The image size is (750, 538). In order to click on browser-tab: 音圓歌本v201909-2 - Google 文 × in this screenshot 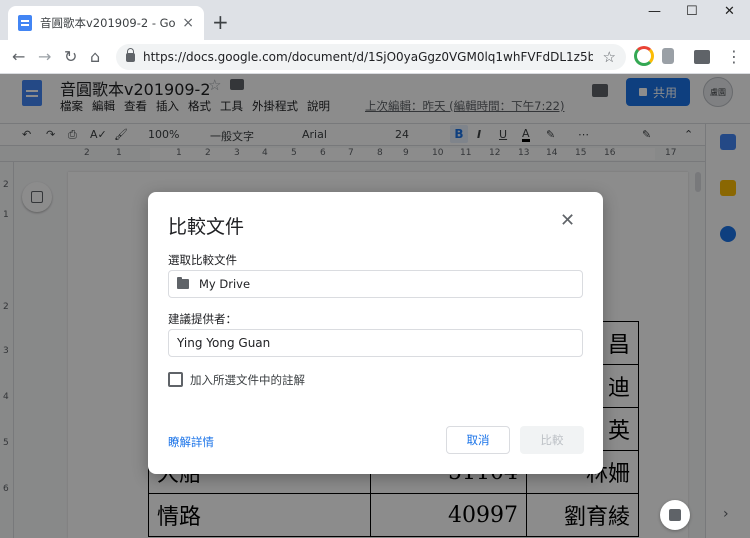, I will do `click(106, 23)`.